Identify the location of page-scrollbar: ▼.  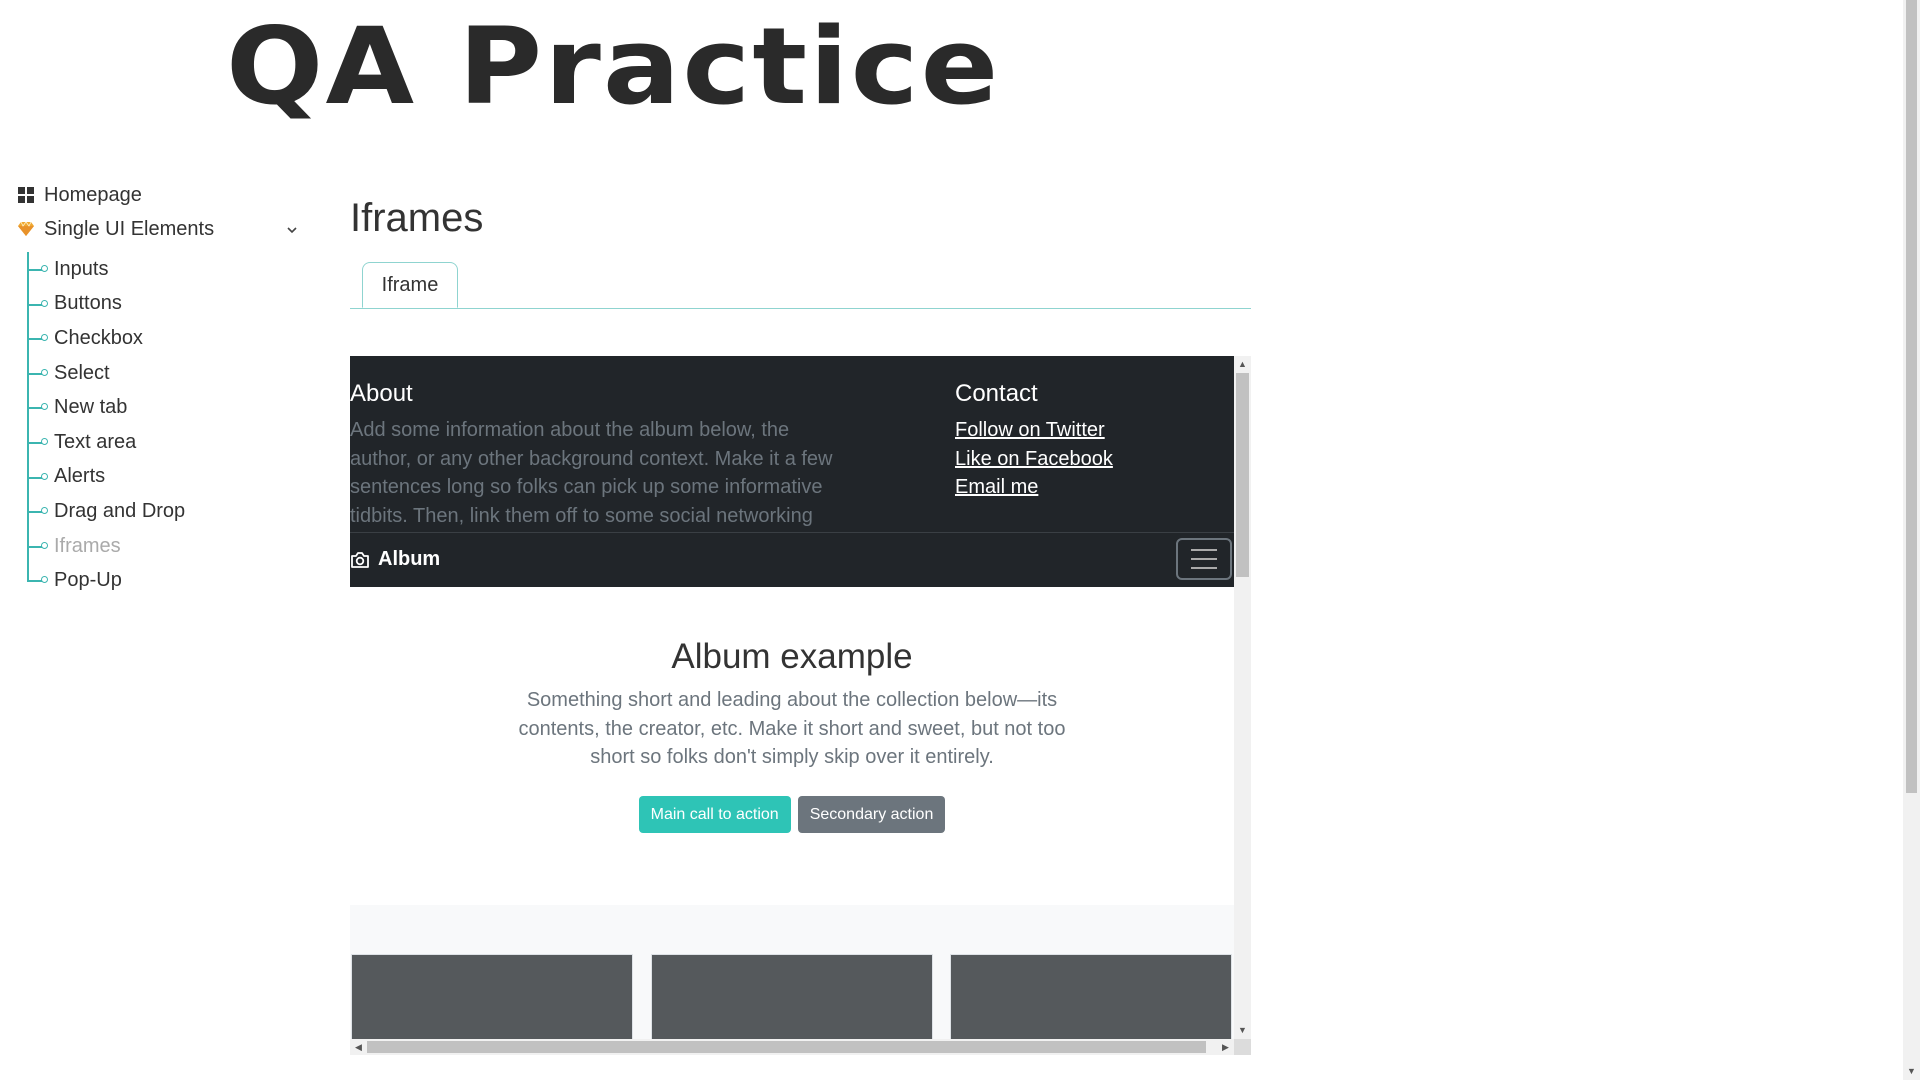
(1911, 540).